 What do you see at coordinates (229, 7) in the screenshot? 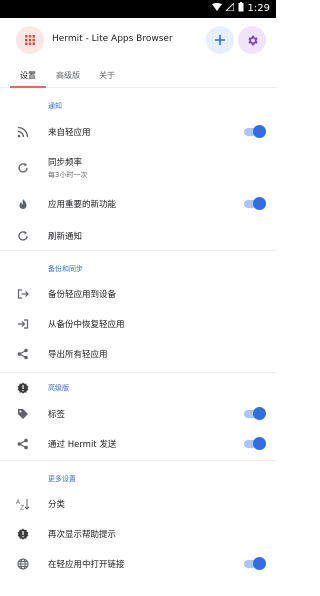
I see `signal-icon` at bounding box center [229, 7].